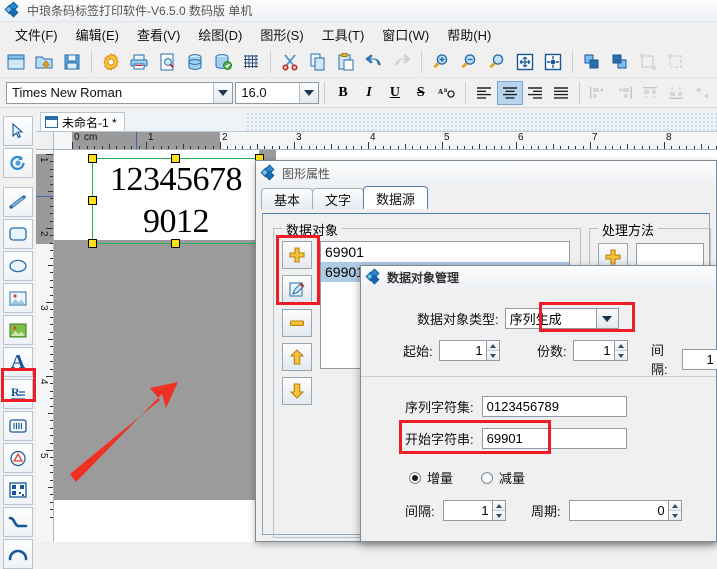 The image size is (717, 569). I want to click on rotate-tool, so click(18, 163).